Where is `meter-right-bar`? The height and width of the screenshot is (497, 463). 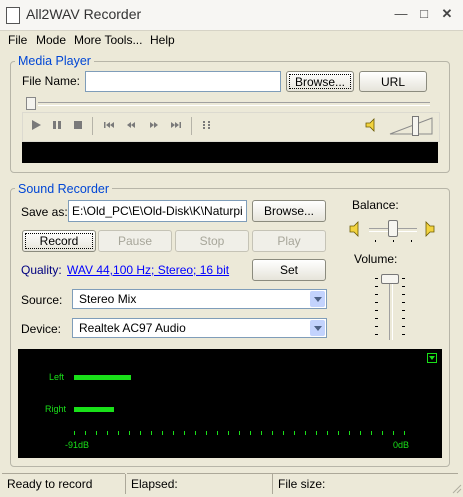
meter-right-bar is located at coordinates (94, 409).